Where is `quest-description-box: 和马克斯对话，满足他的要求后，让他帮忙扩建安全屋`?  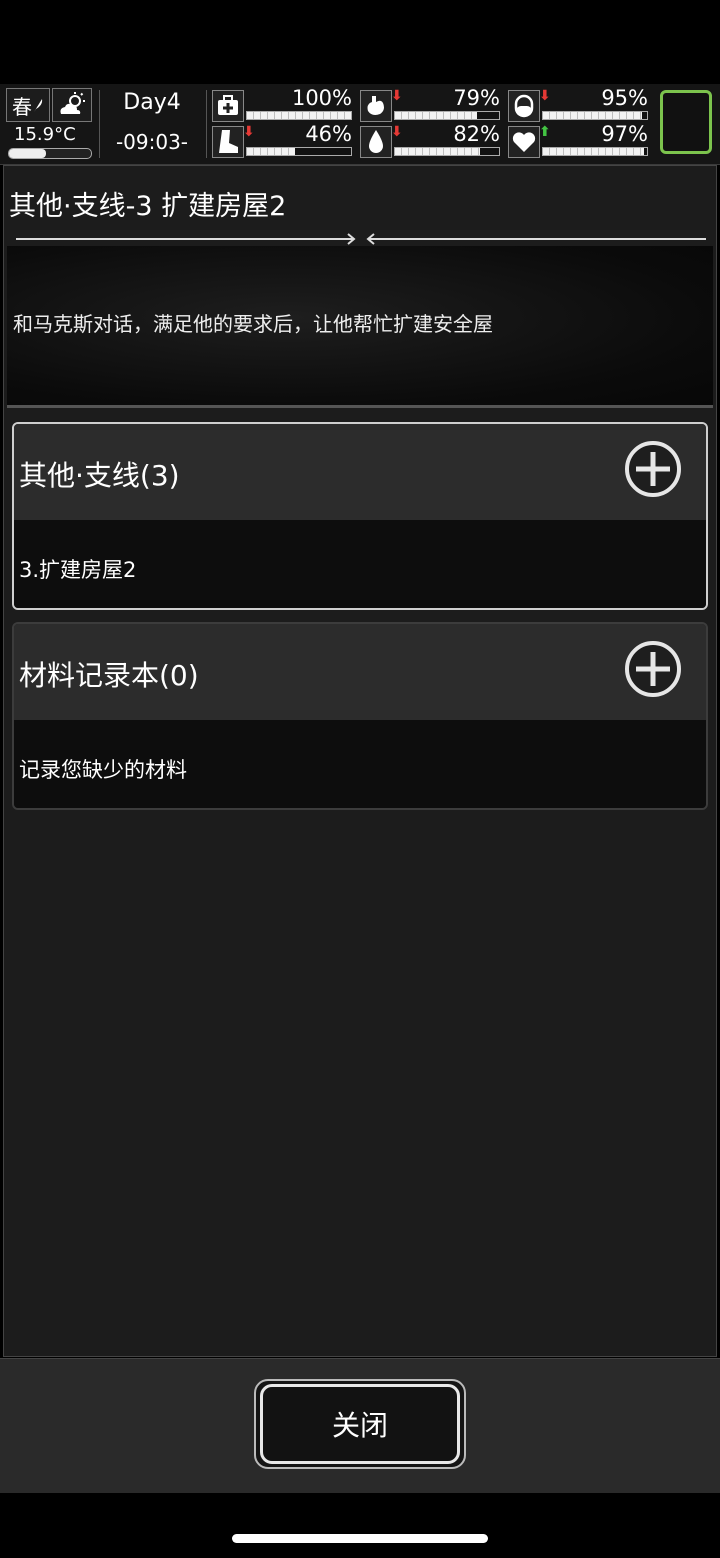 quest-description-box: 和马克斯对话，满足他的要求后，让他帮忙扩建安全屋 is located at coordinates (360, 327).